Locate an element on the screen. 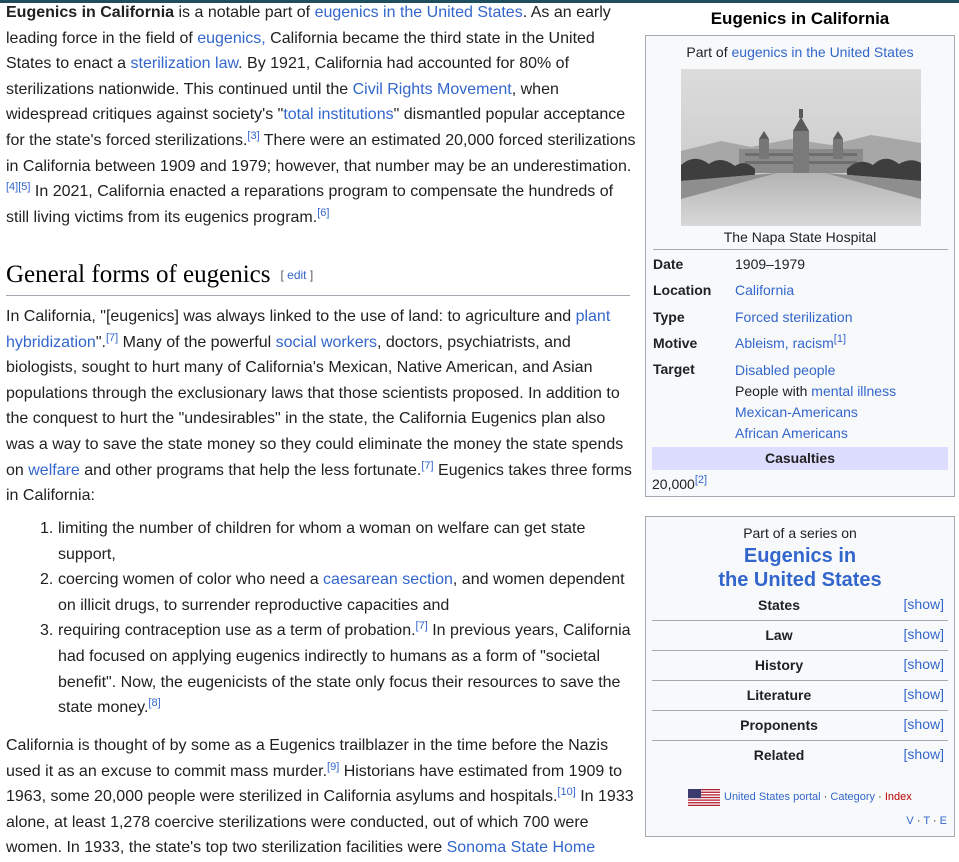  row-value-location: California is located at coordinates (764, 290).